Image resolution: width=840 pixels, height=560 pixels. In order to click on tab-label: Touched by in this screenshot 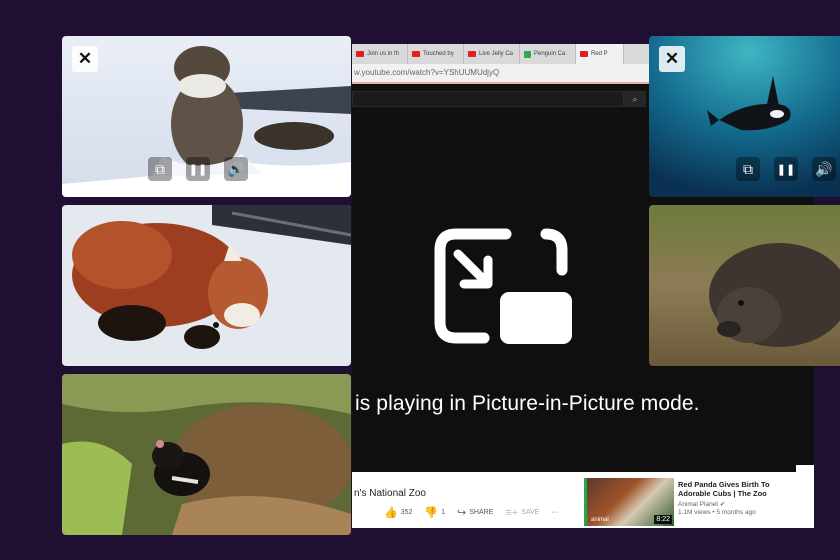, I will do `click(438, 54)`.